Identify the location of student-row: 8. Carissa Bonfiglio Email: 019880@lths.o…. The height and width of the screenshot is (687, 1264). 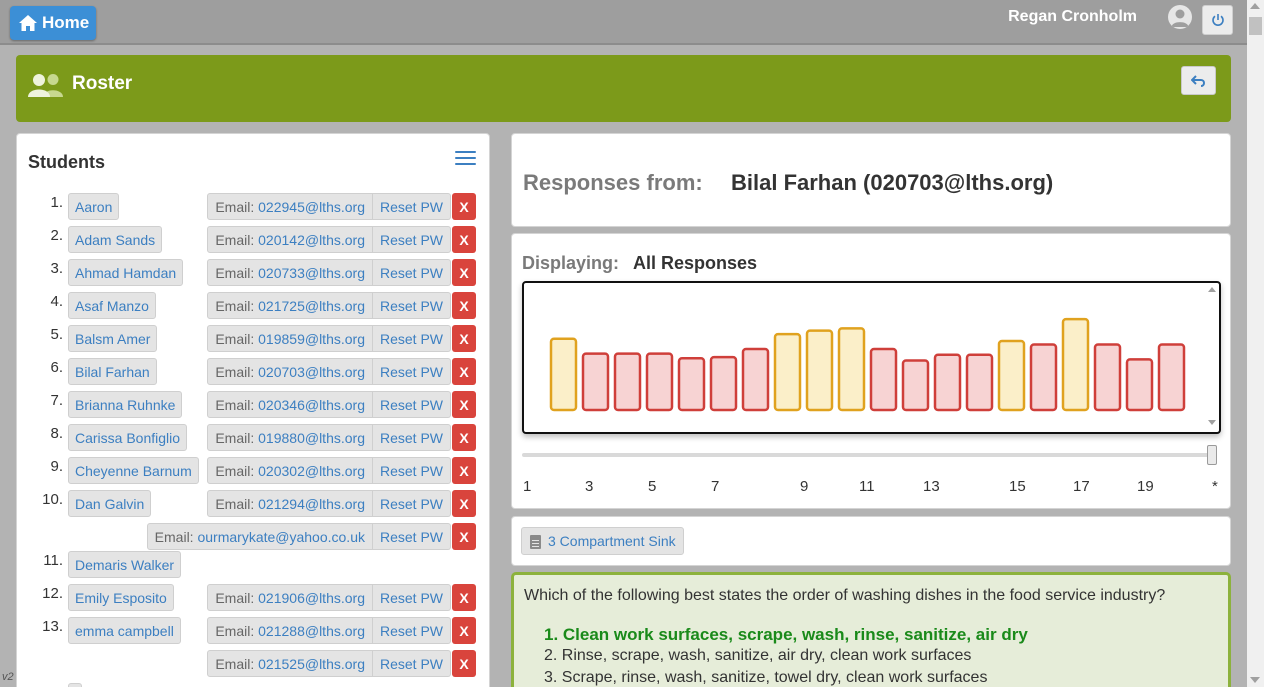
(253, 437).